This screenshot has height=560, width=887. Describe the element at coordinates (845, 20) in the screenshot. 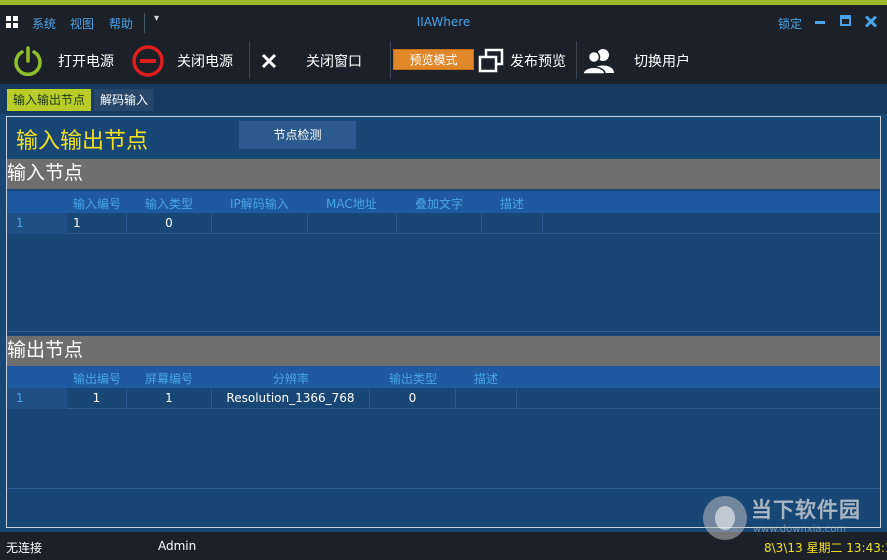

I see `maximize-button` at that location.